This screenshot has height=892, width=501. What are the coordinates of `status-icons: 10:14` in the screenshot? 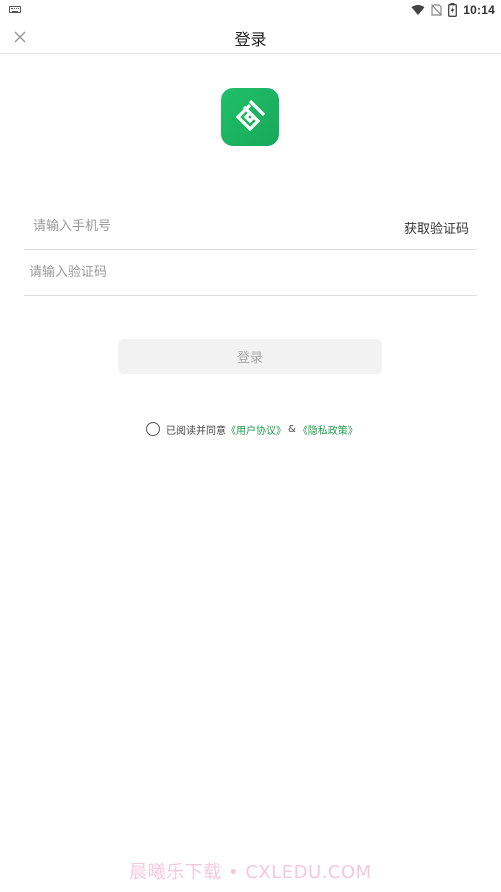 It's located at (453, 10).